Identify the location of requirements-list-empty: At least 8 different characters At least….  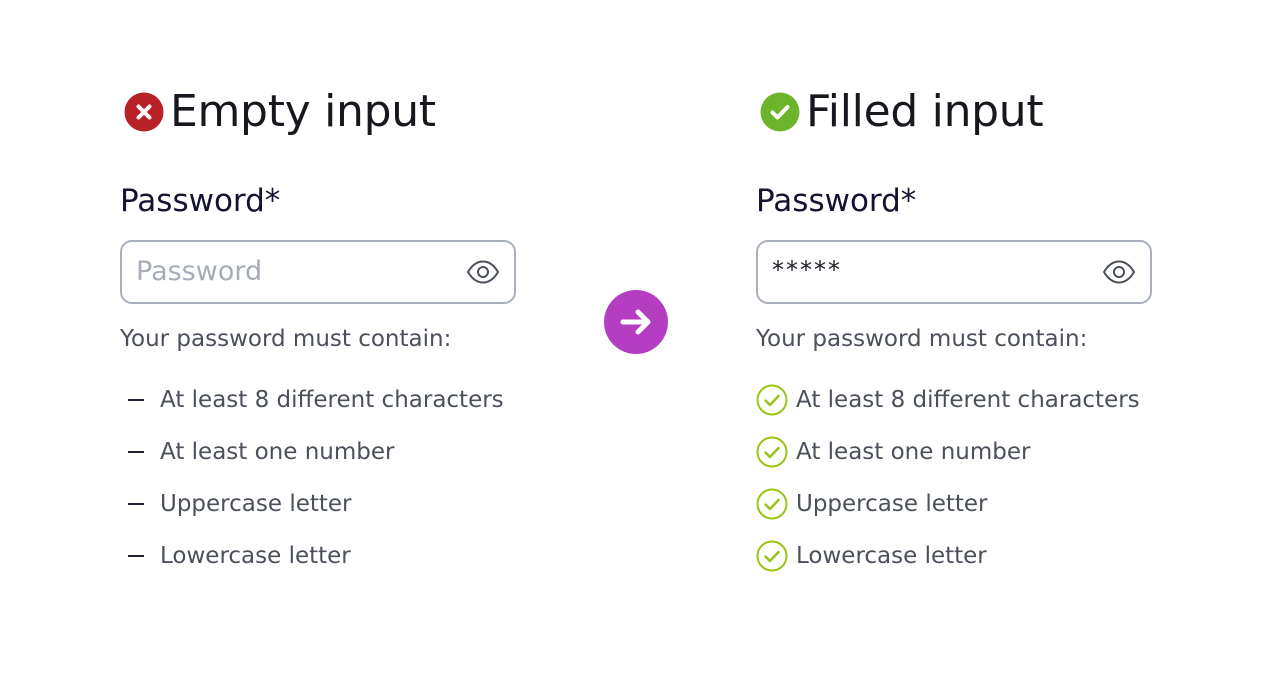
(312, 478).